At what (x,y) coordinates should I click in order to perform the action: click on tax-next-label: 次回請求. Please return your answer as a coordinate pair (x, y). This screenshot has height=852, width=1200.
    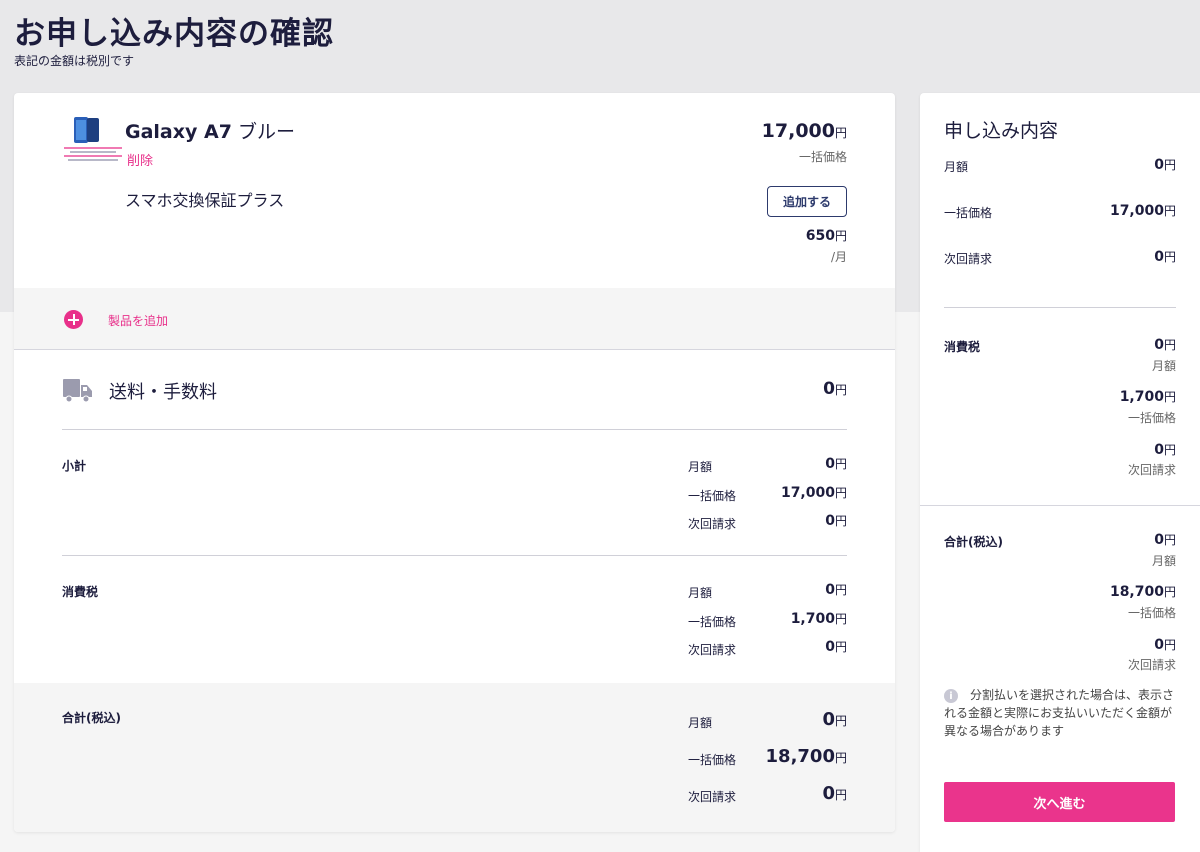
    Looking at the image, I should click on (712, 650).